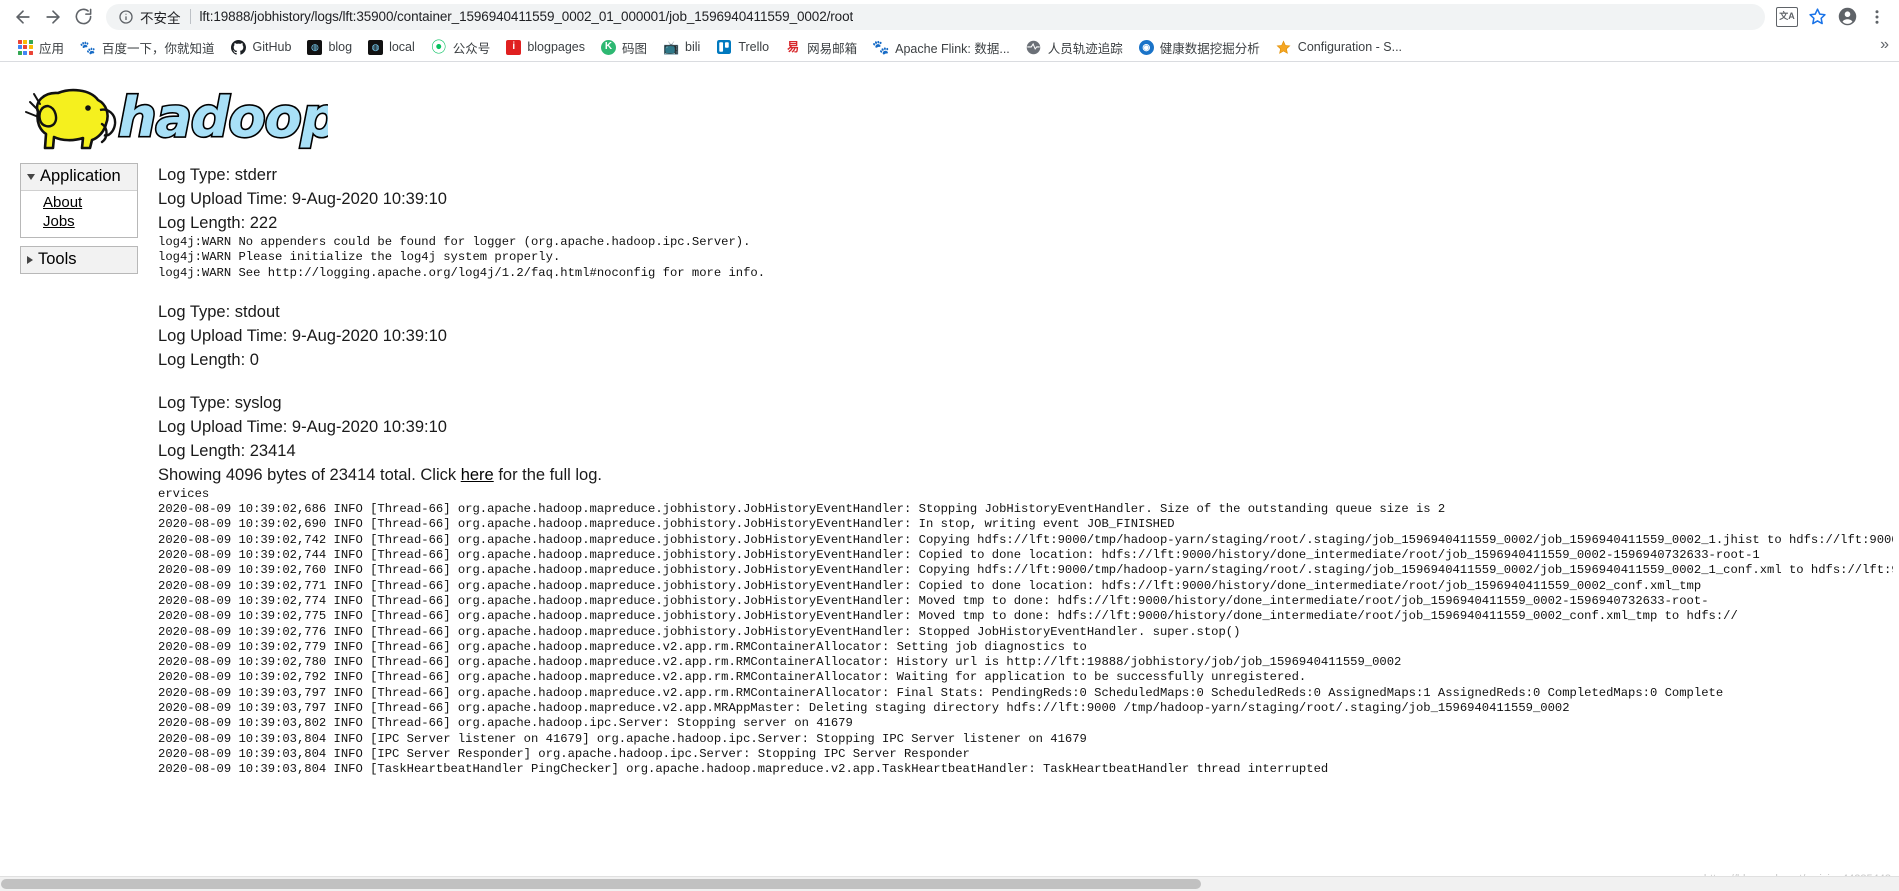 The width and height of the screenshot is (1899, 891). I want to click on hadoop-logo-svg: hadoop, so click(183, 117).